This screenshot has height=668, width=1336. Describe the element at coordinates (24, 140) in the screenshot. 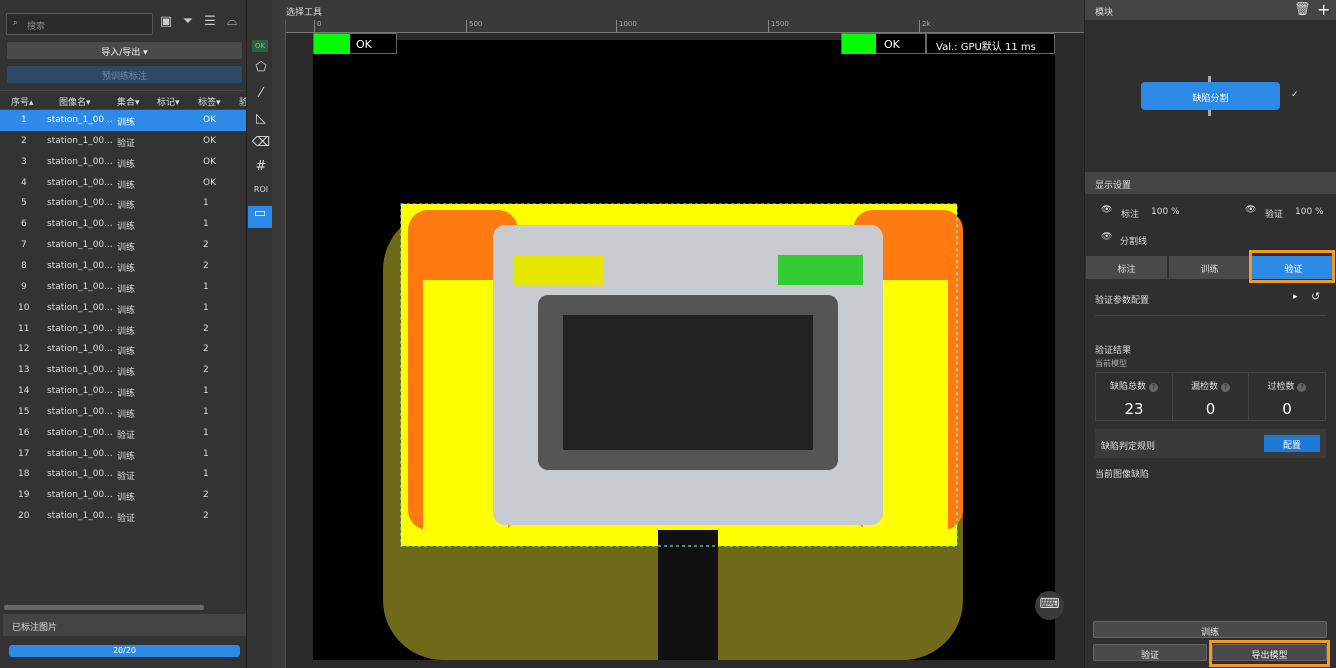

I see `row-index: 2` at that location.